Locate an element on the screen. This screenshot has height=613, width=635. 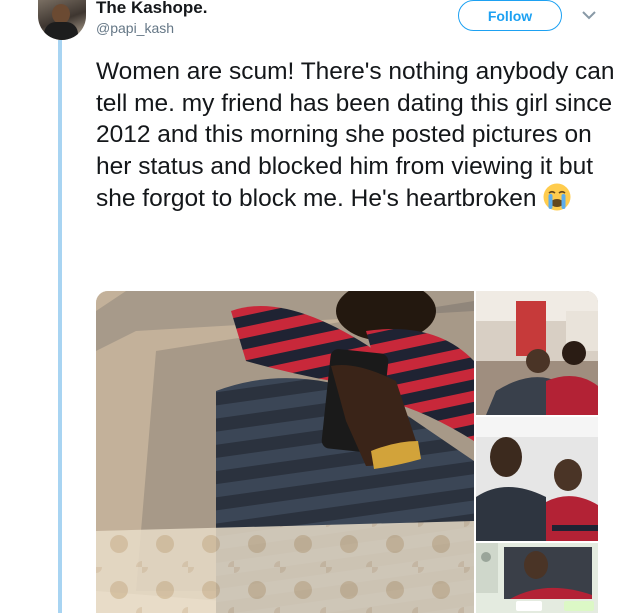
avatar-shirt is located at coordinates (61, 31).